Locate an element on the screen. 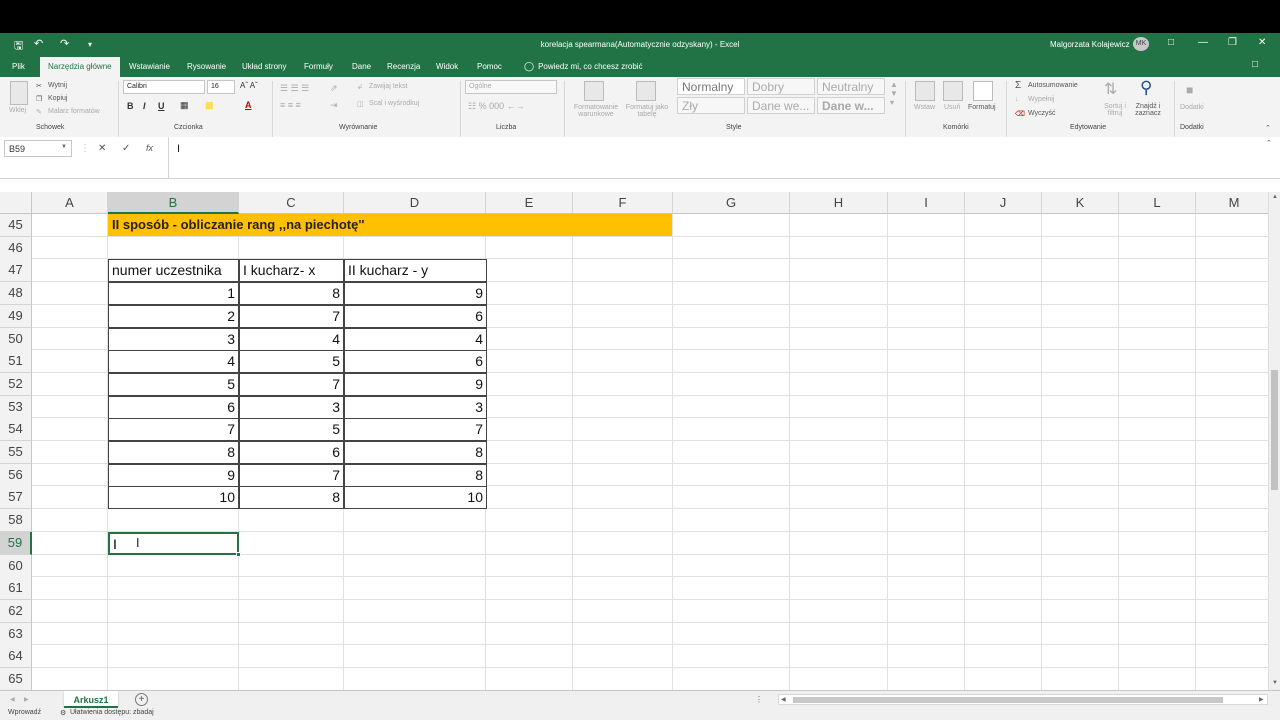  table-cell: 4 is located at coordinates (291, 339).